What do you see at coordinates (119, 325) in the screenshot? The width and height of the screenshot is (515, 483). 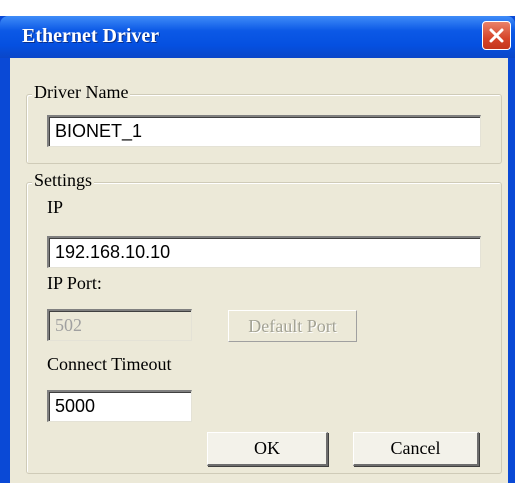 I see `ip-port-input: 502` at bounding box center [119, 325].